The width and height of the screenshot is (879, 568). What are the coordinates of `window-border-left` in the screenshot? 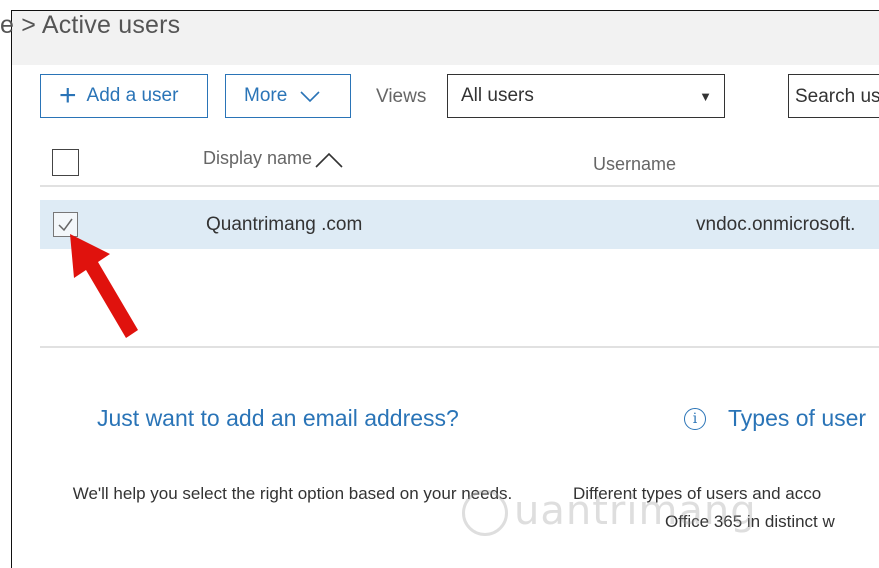 It's located at (11, 289).